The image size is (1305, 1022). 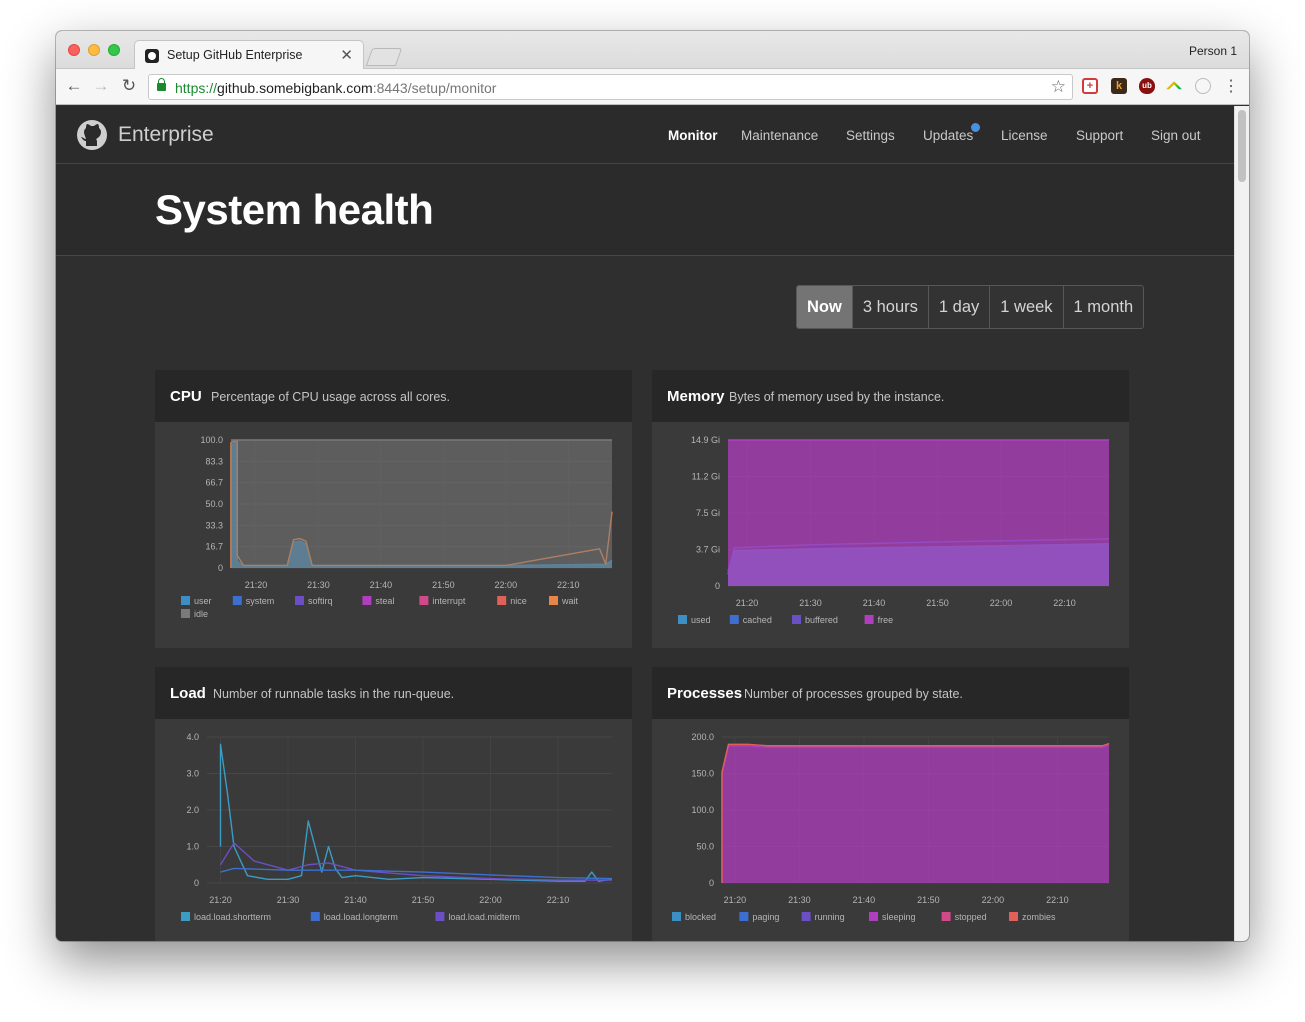 What do you see at coordinates (421, 504) in the screenshot?
I see `series-area-idle` at bounding box center [421, 504].